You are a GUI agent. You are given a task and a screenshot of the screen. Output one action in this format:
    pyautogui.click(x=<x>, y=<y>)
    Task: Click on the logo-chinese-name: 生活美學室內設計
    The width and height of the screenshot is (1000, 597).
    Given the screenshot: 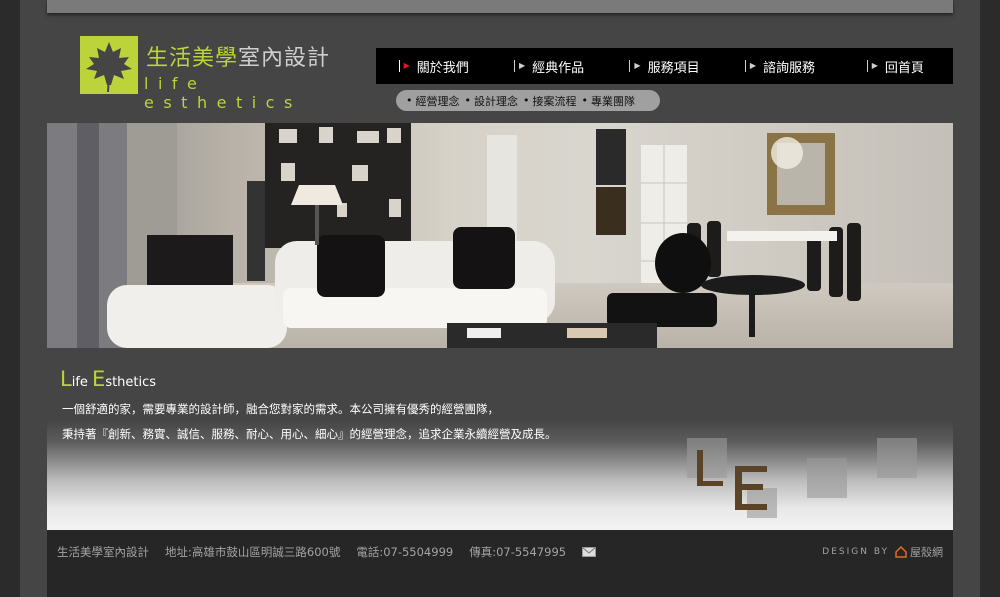 What is the action you would take?
    pyautogui.click(x=238, y=56)
    